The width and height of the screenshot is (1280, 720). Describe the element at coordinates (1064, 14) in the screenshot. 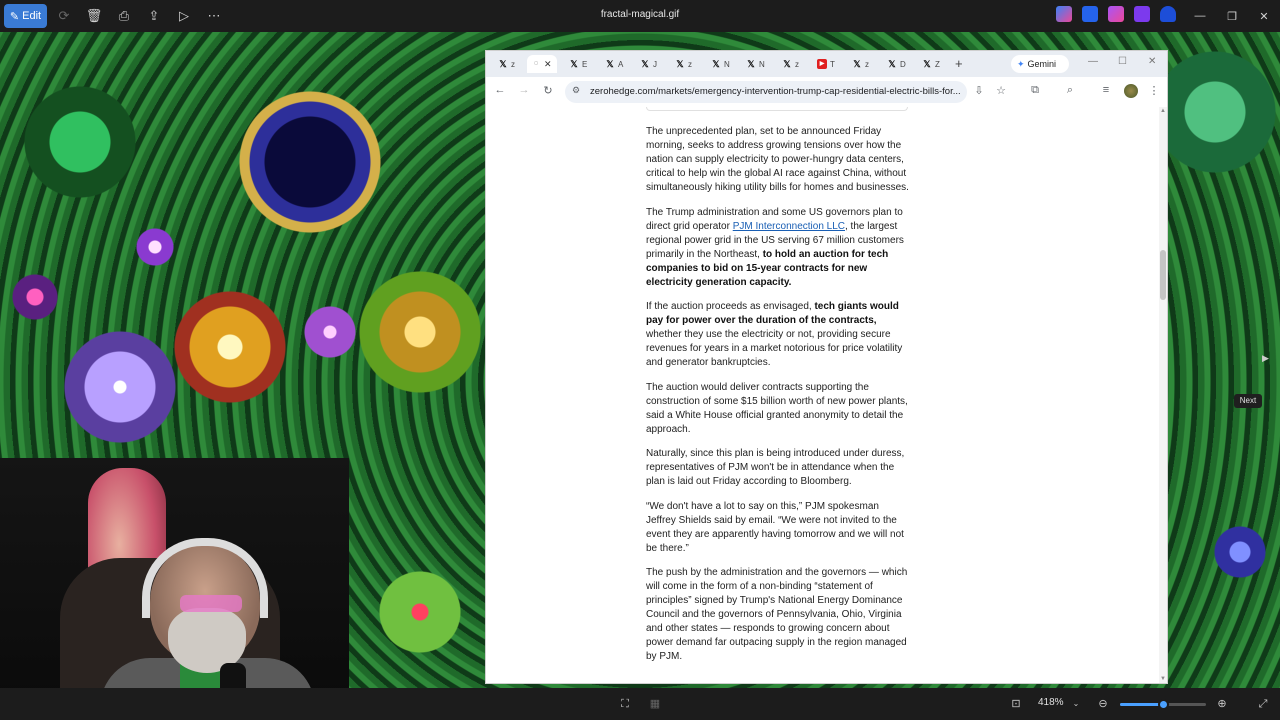

I see `copilot-icon` at that location.